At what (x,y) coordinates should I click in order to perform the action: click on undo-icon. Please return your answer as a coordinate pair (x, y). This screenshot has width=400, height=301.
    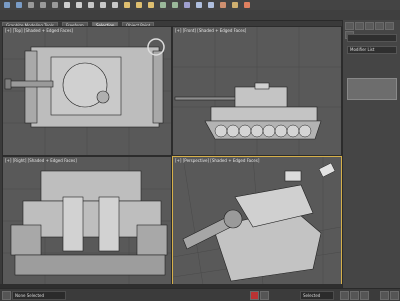
    Looking at the image, I should click on (7, 5).